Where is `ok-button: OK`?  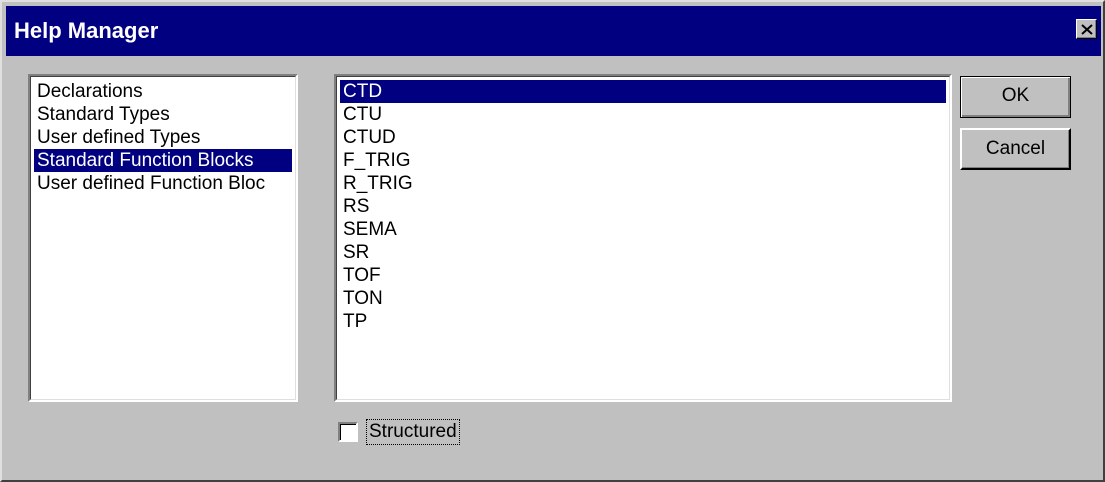
ok-button: OK is located at coordinates (1015, 97).